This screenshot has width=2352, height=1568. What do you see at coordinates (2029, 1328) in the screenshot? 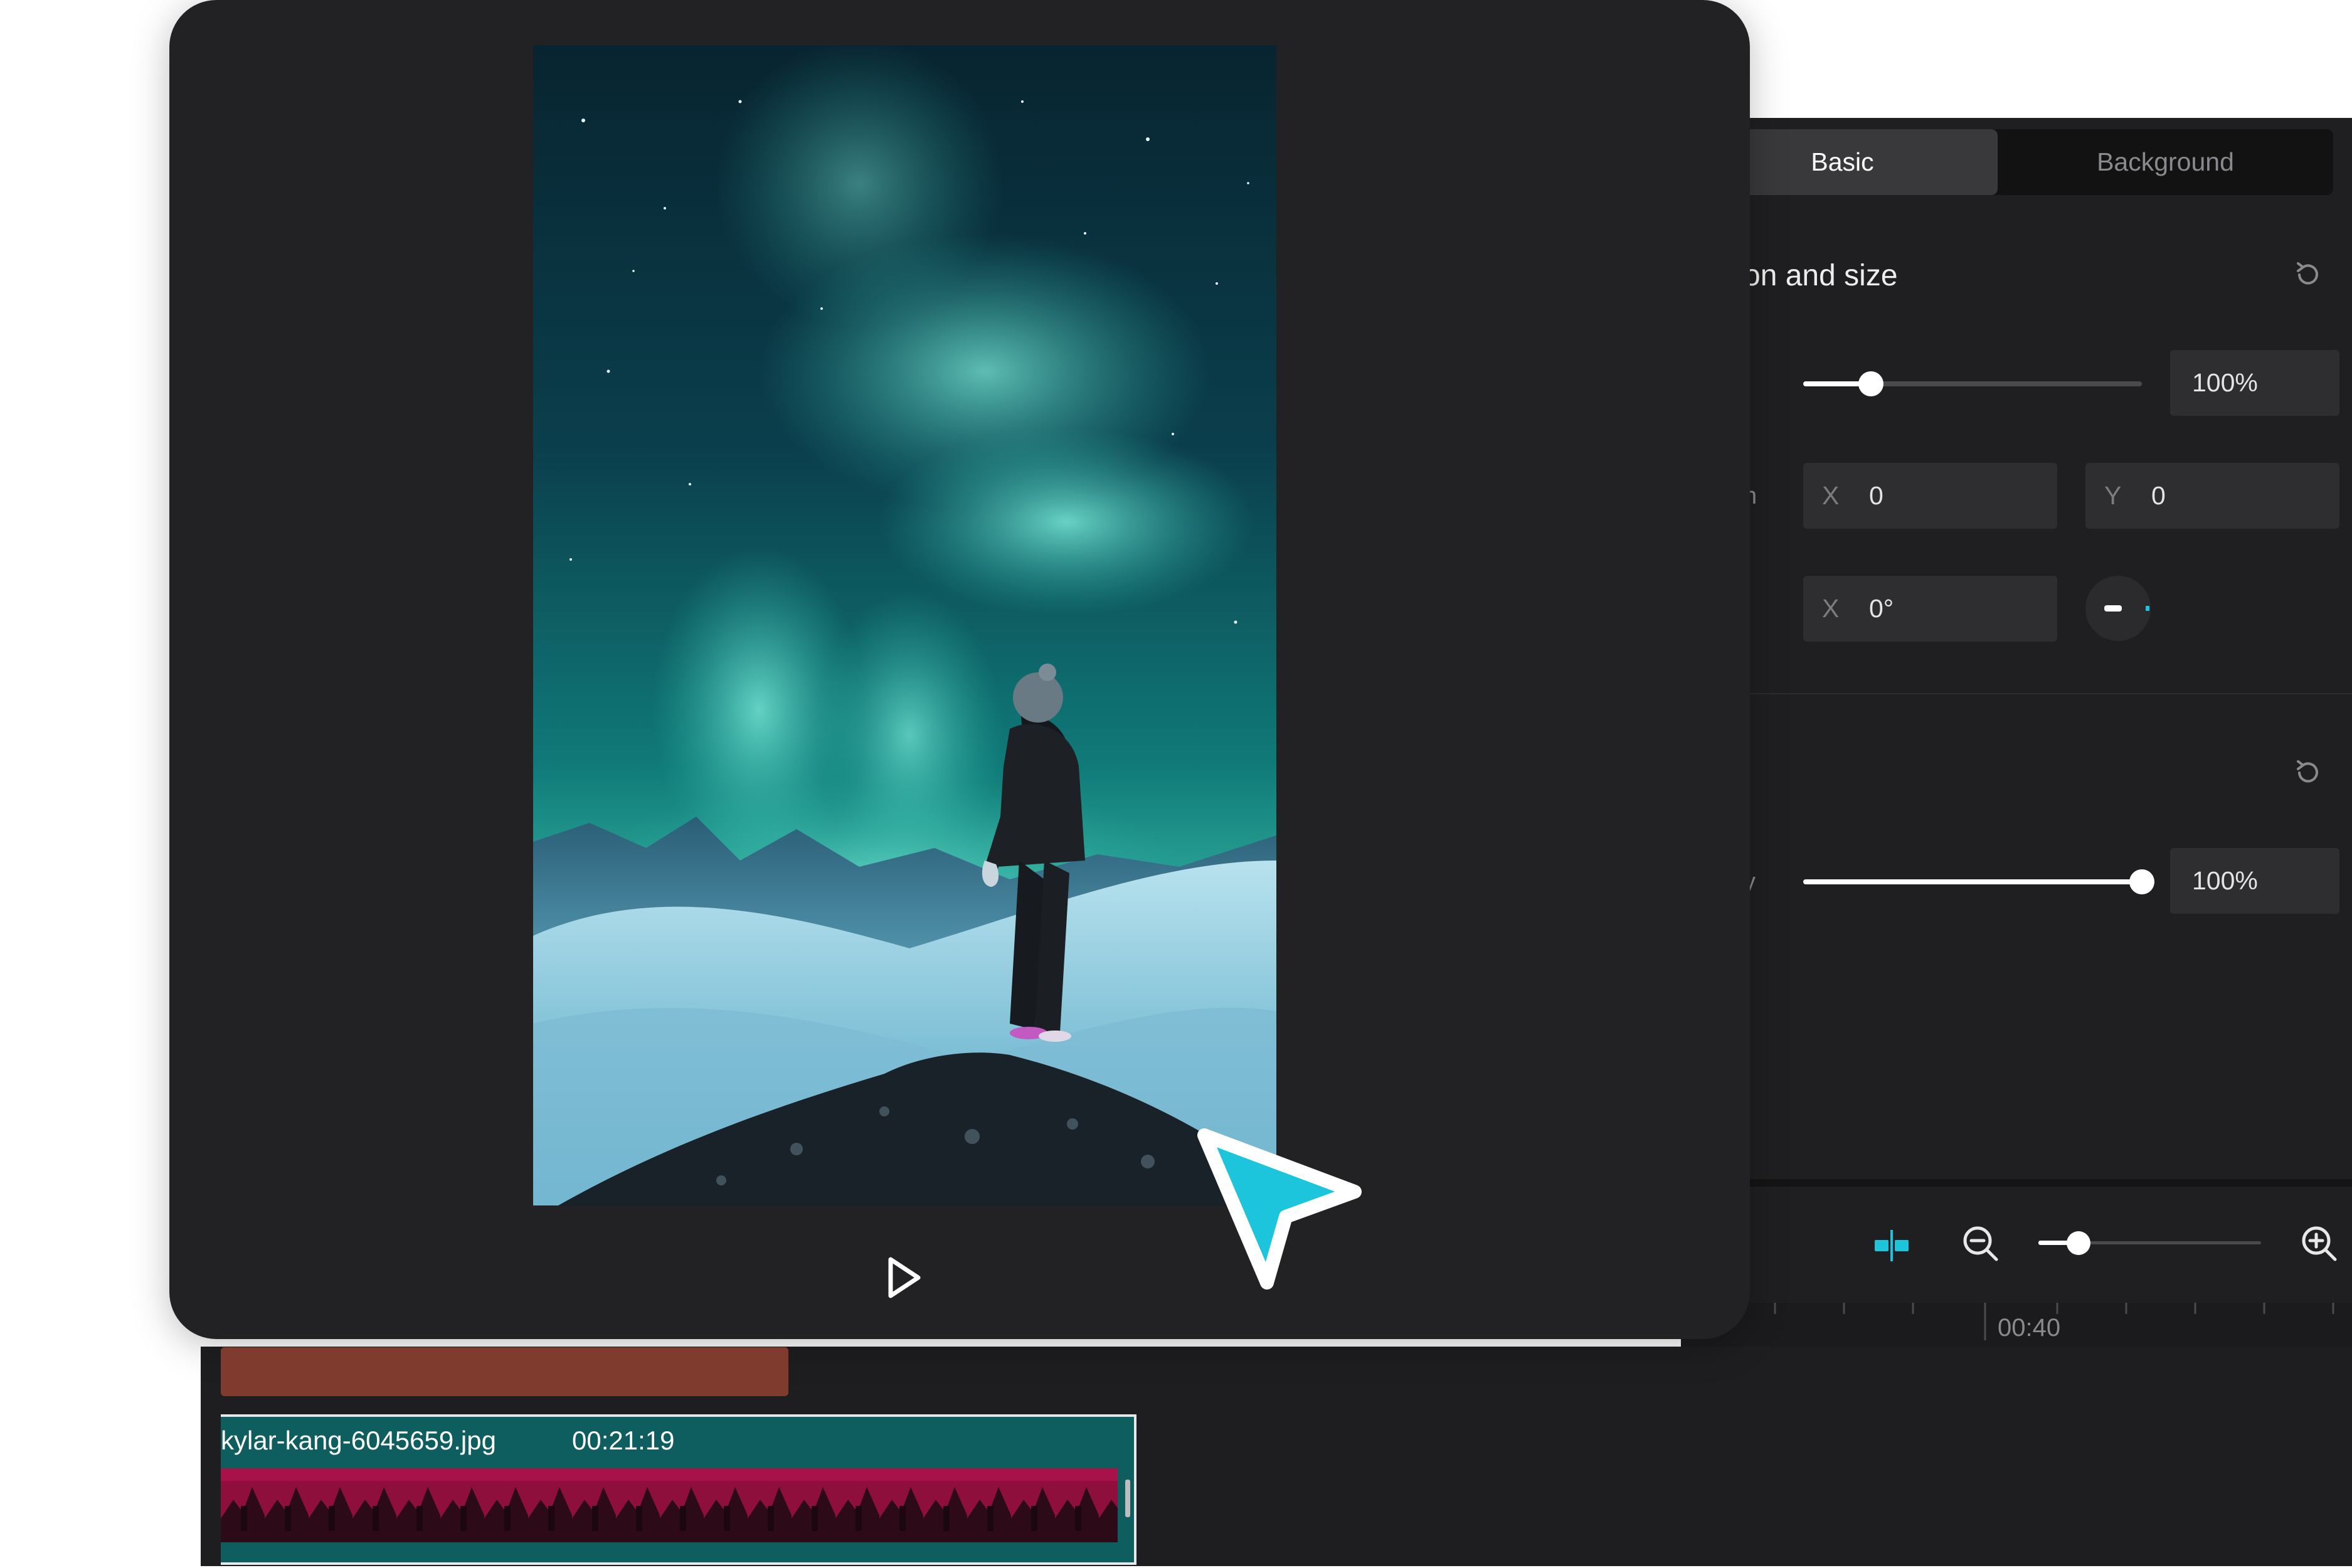
I see `ruler-time-label: 00:40` at bounding box center [2029, 1328].